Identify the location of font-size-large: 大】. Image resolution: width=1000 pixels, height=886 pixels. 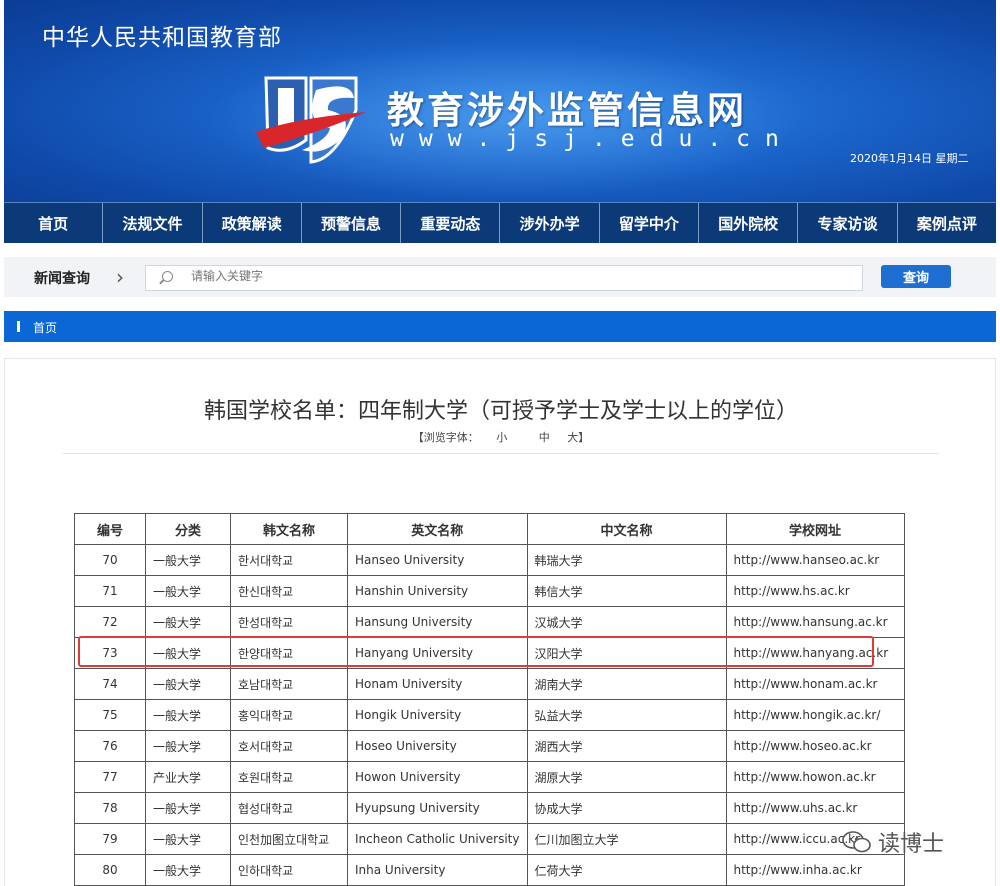
(578, 437).